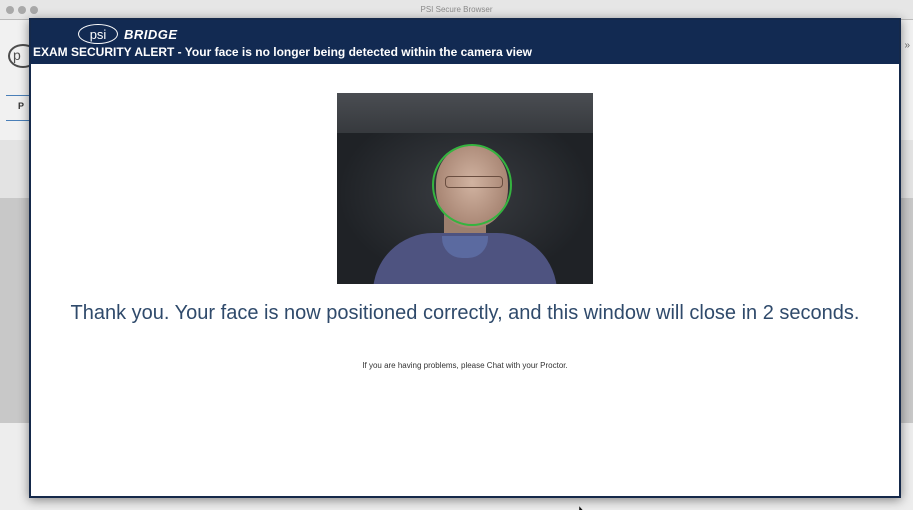  I want to click on psi-logo-oval: psi, so click(98, 34).